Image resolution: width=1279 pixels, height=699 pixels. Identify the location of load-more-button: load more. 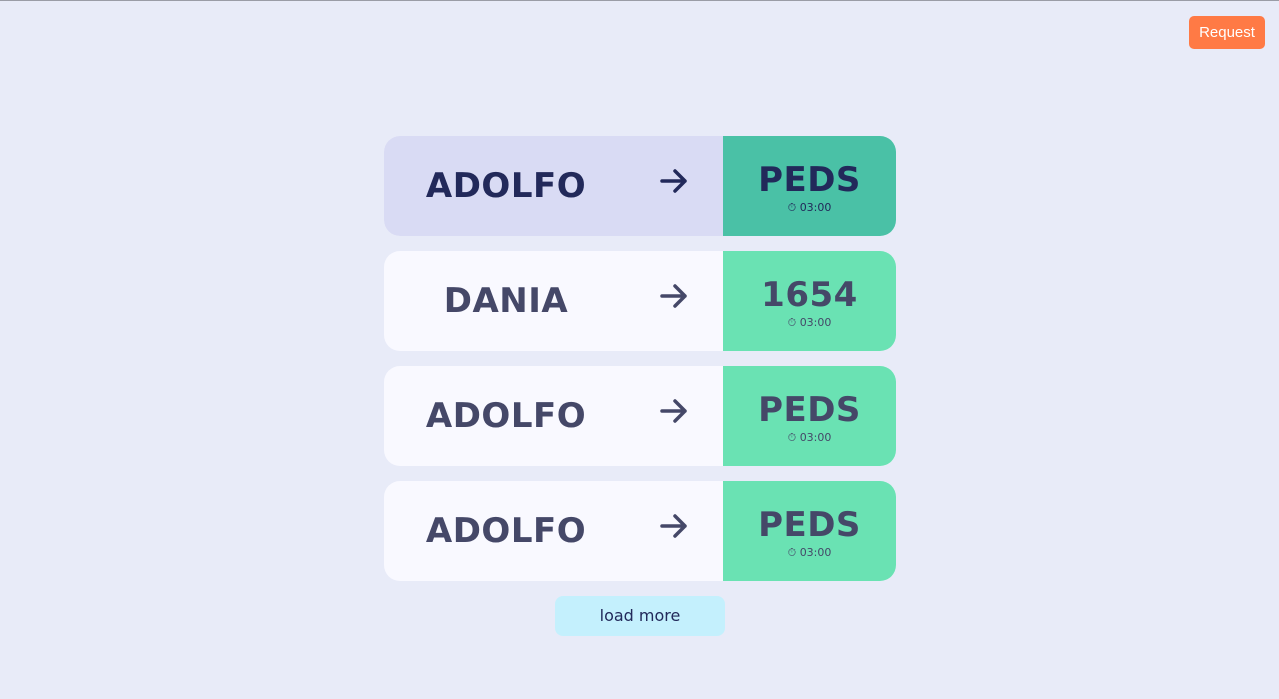
(640, 616).